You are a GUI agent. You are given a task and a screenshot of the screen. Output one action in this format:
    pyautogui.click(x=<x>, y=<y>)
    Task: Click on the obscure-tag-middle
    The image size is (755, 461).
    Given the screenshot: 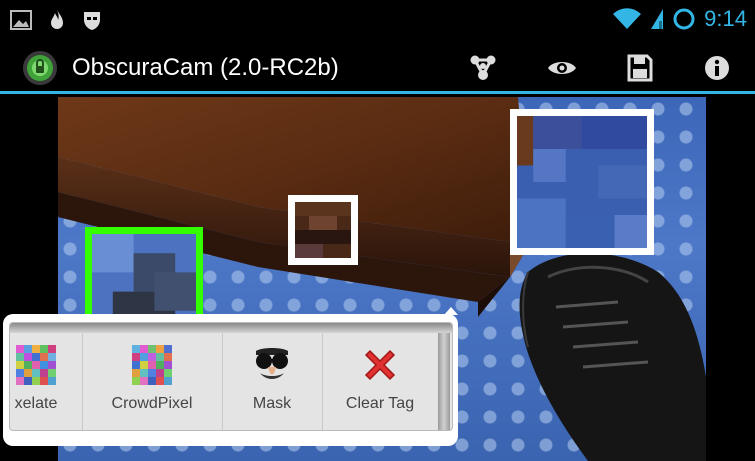 What is the action you would take?
    pyautogui.click(x=323, y=230)
    